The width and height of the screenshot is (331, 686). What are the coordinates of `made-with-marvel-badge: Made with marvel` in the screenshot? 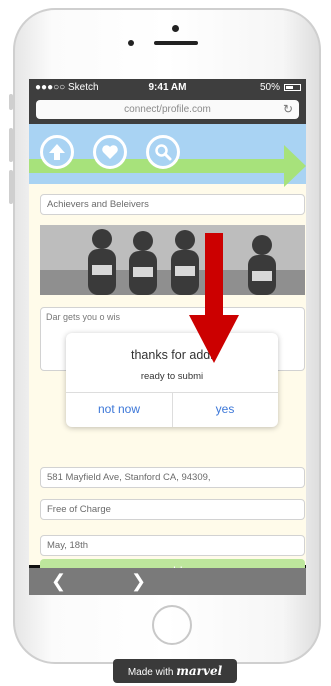 It's located at (175, 671).